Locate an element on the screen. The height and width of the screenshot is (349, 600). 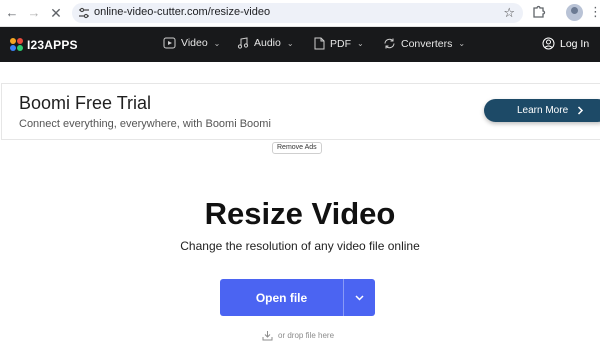
profile-avatar is located at coordinates (574, 12).